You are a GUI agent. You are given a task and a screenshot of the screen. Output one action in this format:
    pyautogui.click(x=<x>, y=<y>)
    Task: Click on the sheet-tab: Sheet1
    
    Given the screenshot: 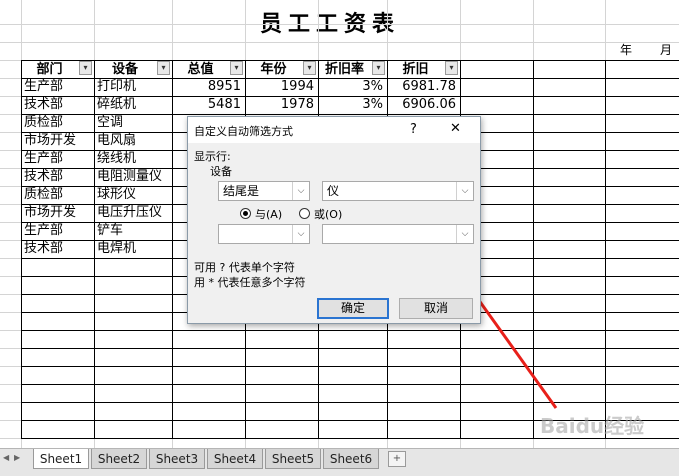 What is the action you would take?
    pyautogui.click(x=61, y=459)
    